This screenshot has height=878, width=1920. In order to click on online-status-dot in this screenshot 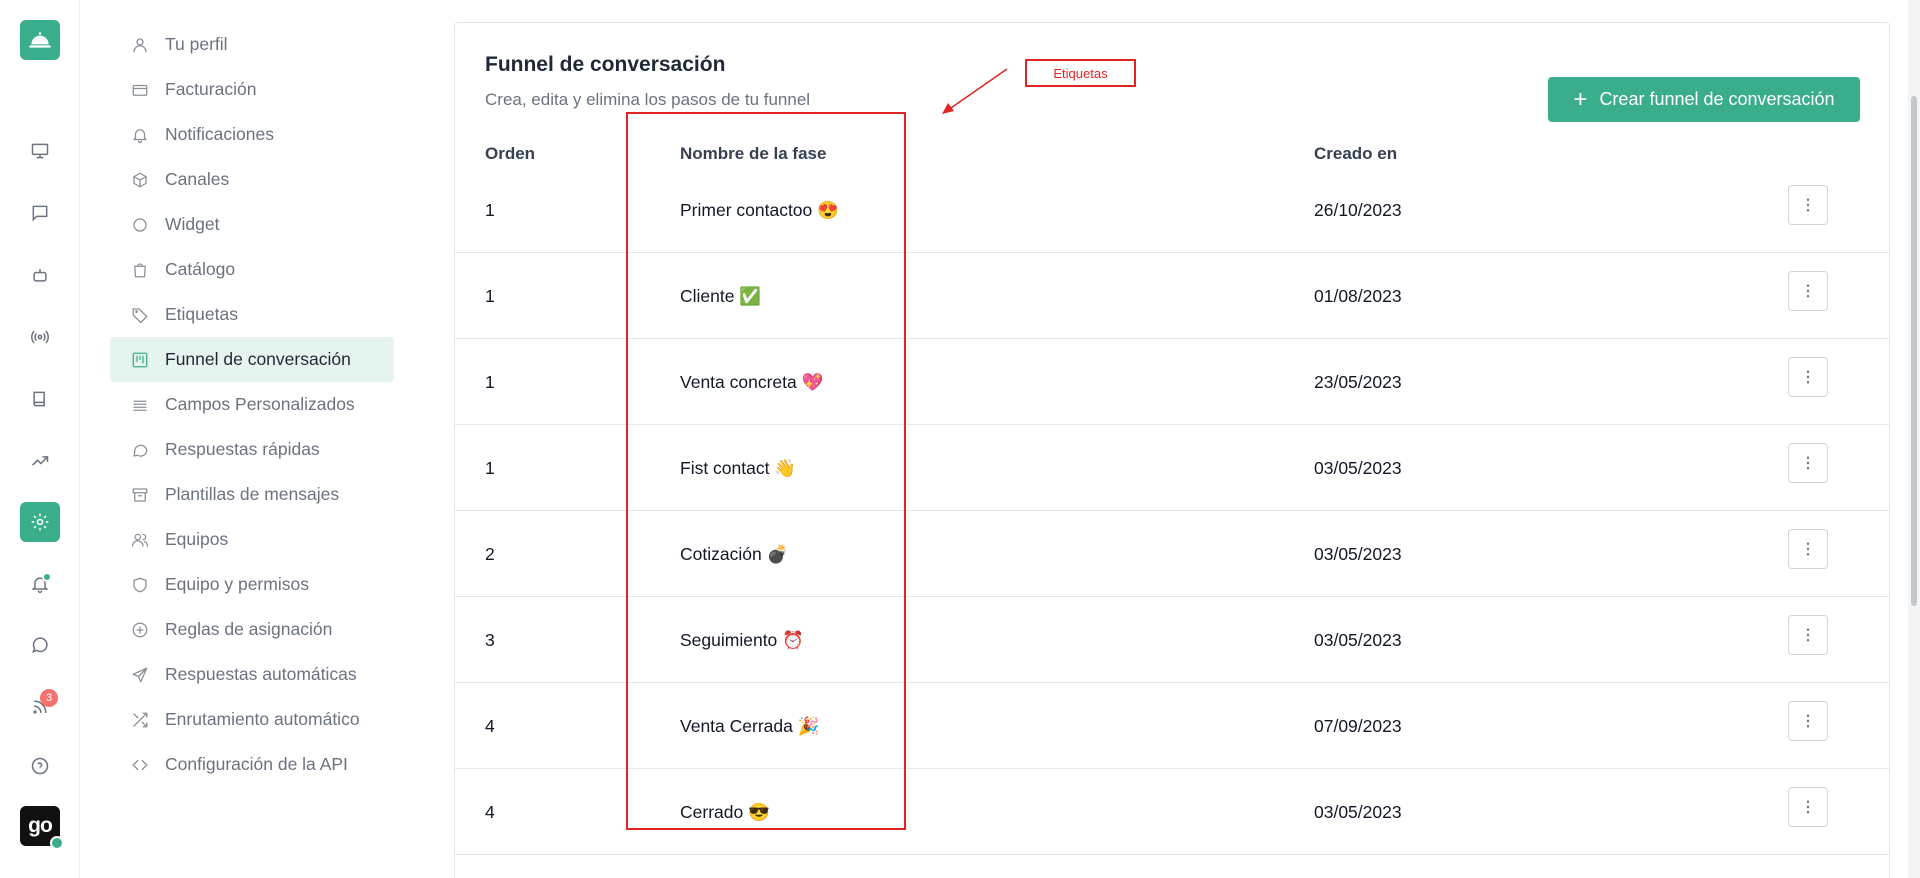, I will do `click(57, 843)`.